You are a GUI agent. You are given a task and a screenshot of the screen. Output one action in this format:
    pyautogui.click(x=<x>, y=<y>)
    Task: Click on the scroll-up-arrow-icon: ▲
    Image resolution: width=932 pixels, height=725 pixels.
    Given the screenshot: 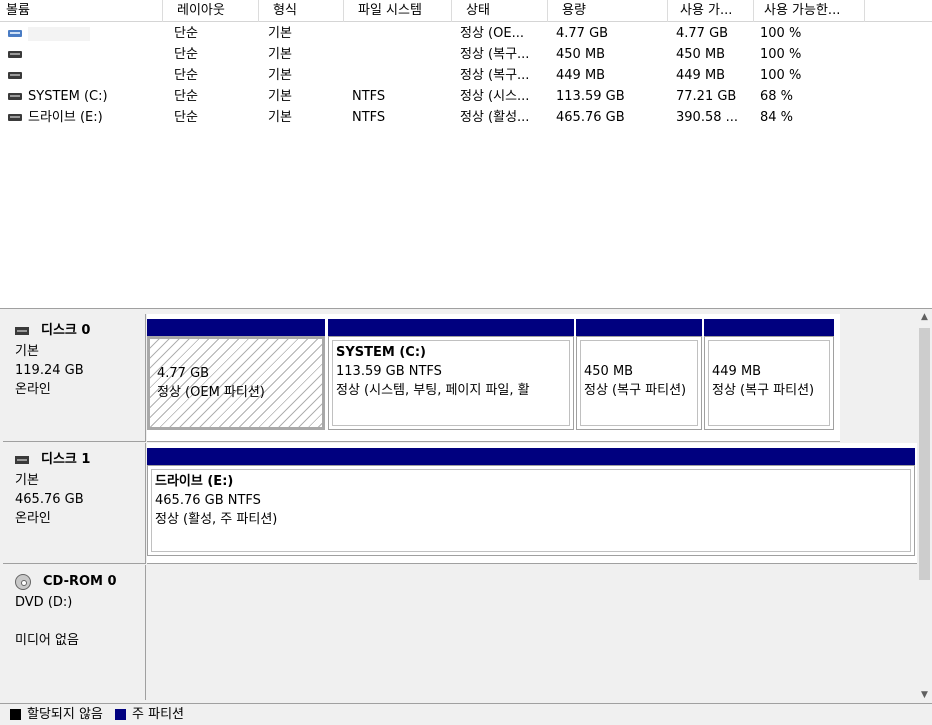 What is the action you would take?
    pyautogui.click(x=924, y=317)
    